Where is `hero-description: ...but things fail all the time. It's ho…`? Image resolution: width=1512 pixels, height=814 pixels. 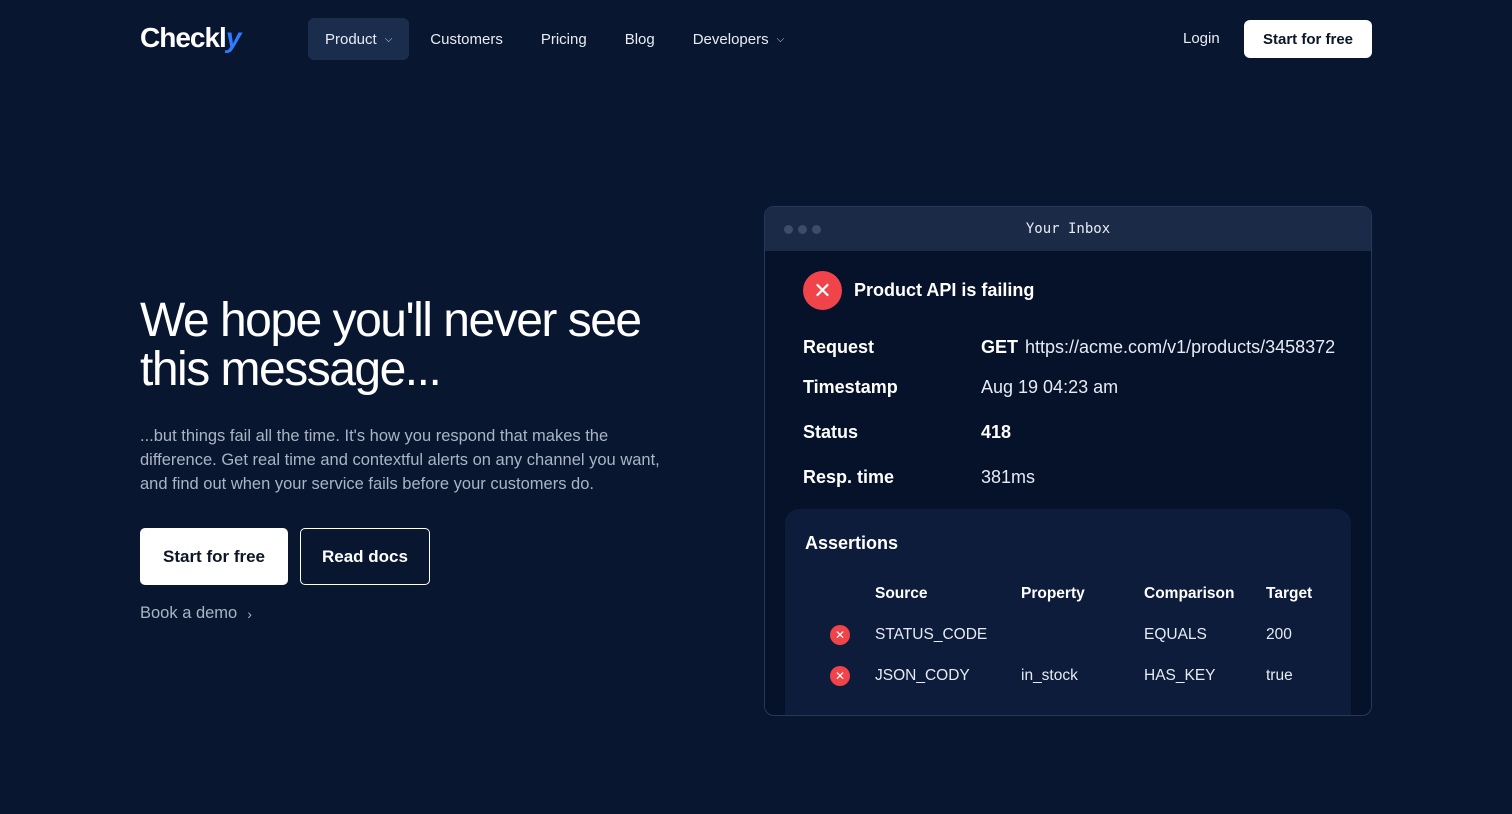 hero-description: ...but things fail all the time. It's ho… is located at coordinates (400, 460).